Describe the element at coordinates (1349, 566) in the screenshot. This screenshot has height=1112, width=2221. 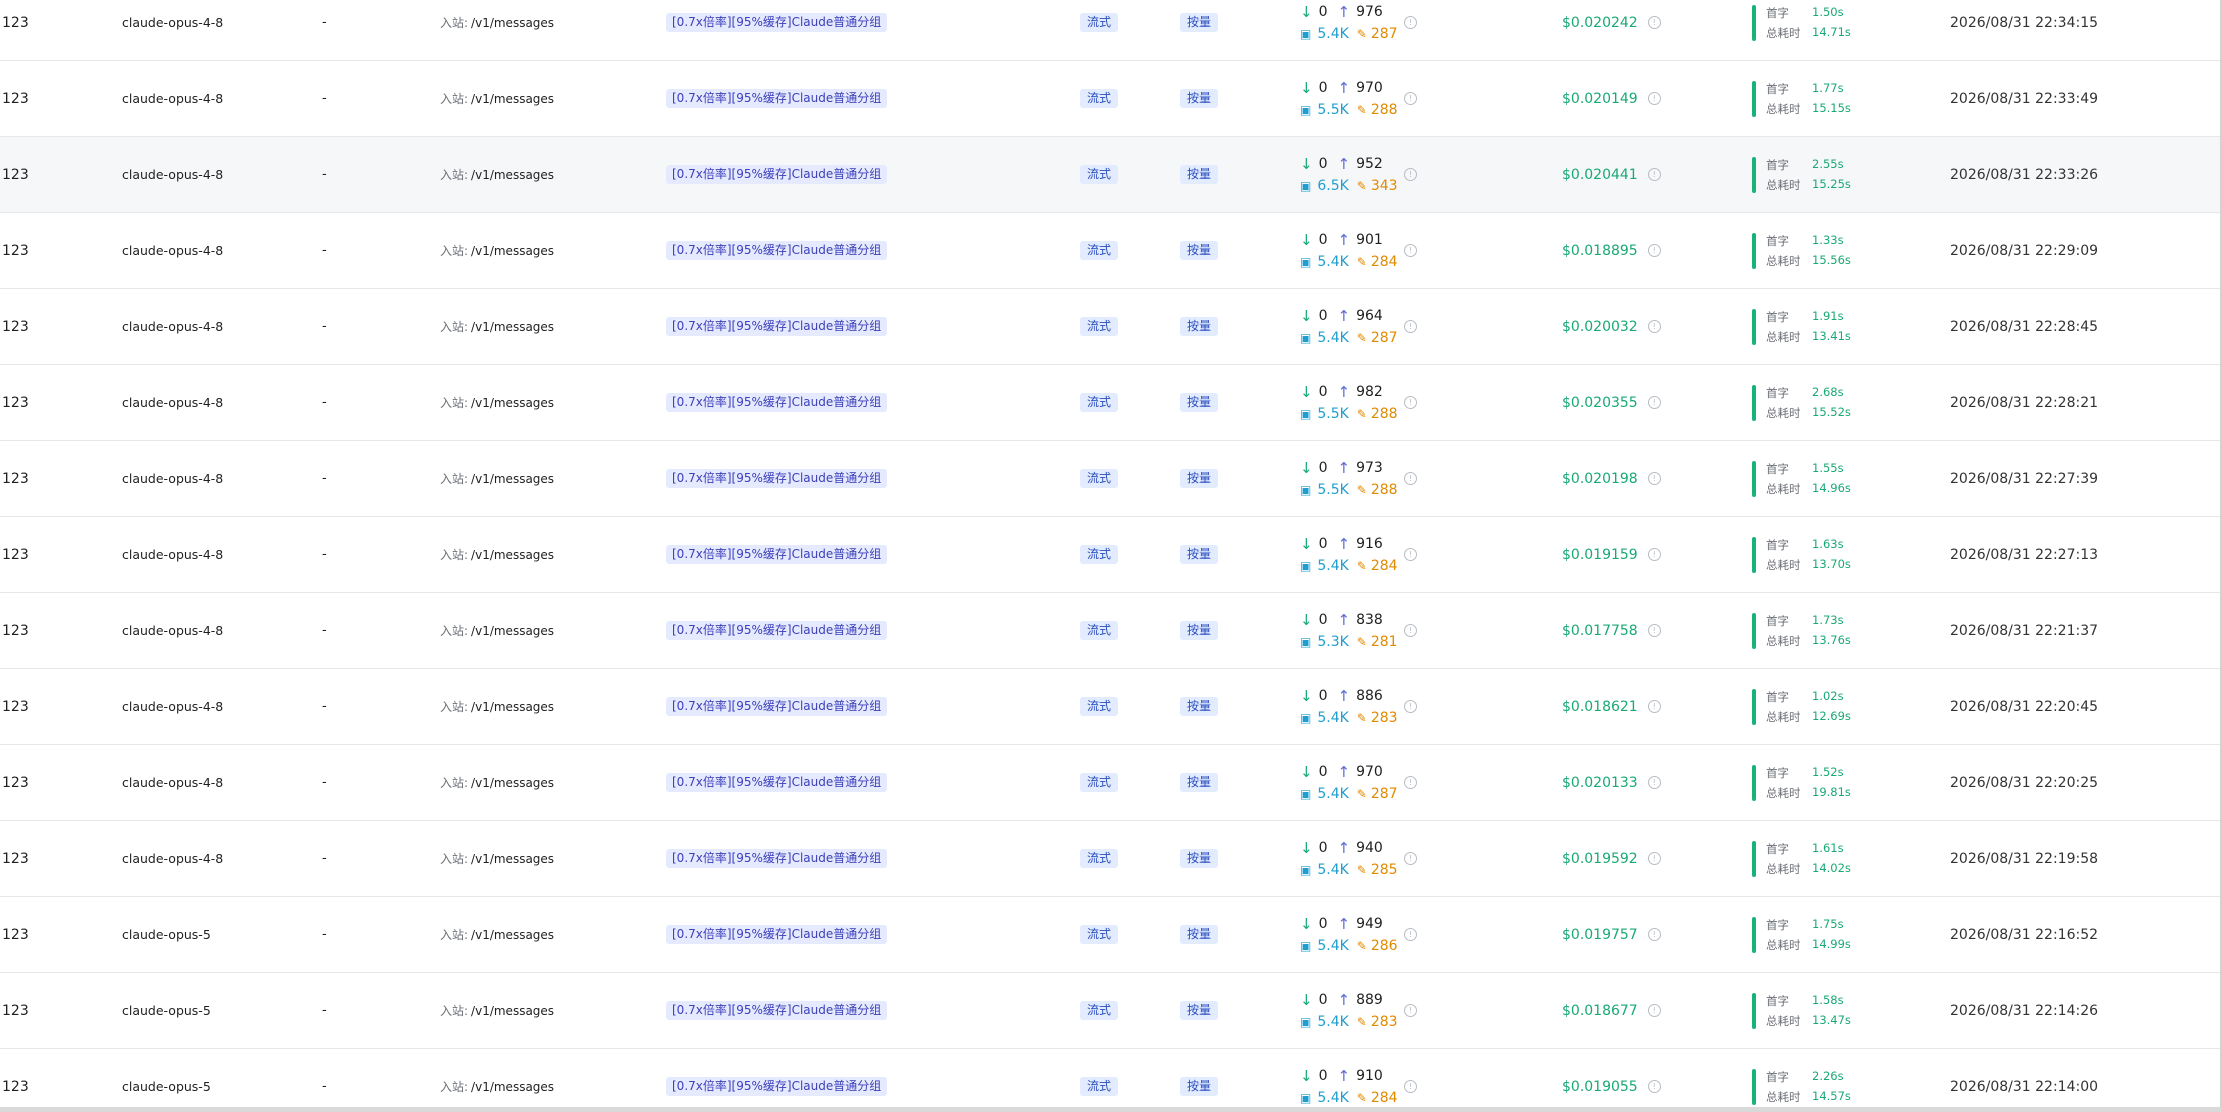
I see `token-cache-line: ▣ 5.4K ✎ 284` at that location.